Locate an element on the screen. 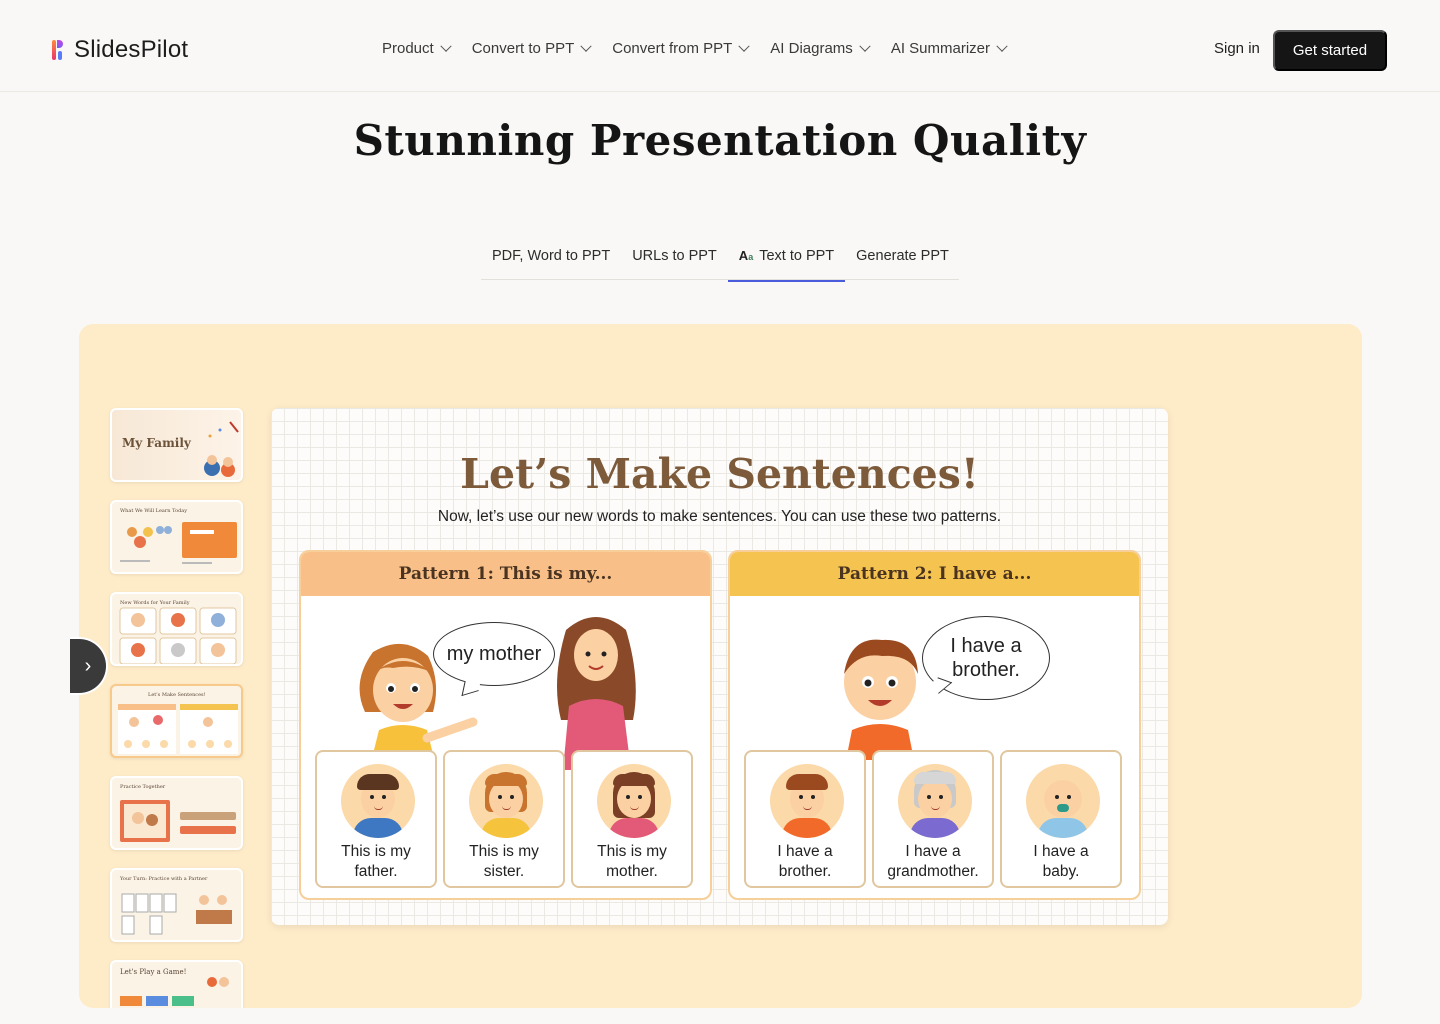  brother-icon is located at coordinates (807, 801).